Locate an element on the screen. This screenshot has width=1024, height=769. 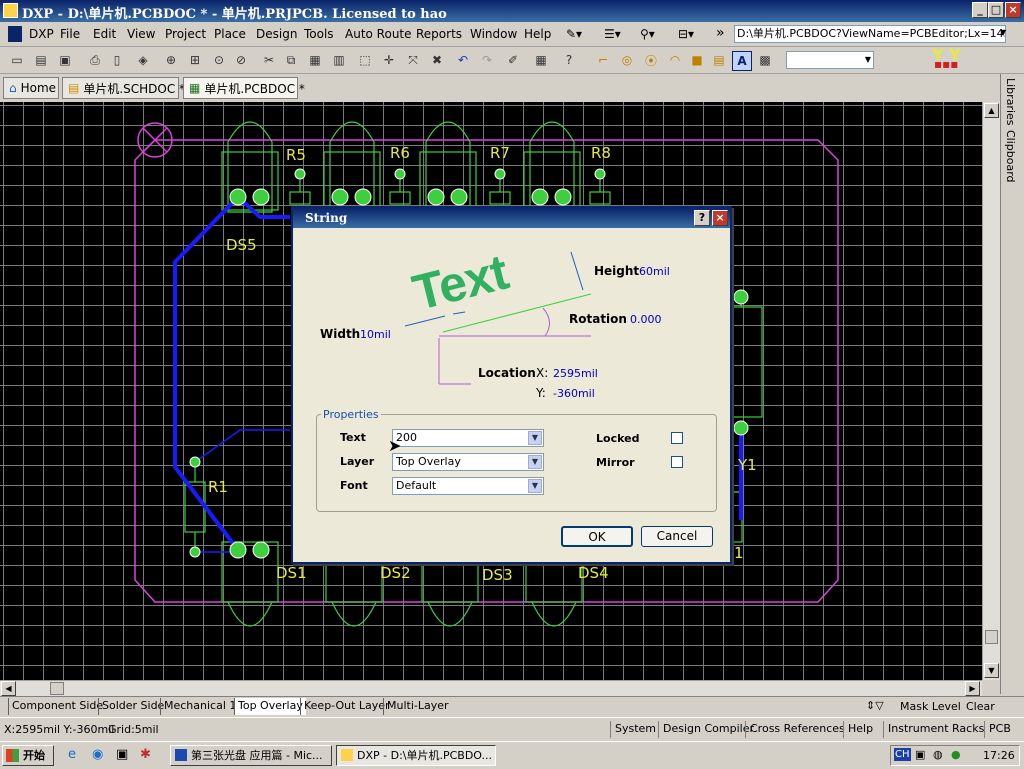
place-string-icon: A is located at coordinates (742, 61).